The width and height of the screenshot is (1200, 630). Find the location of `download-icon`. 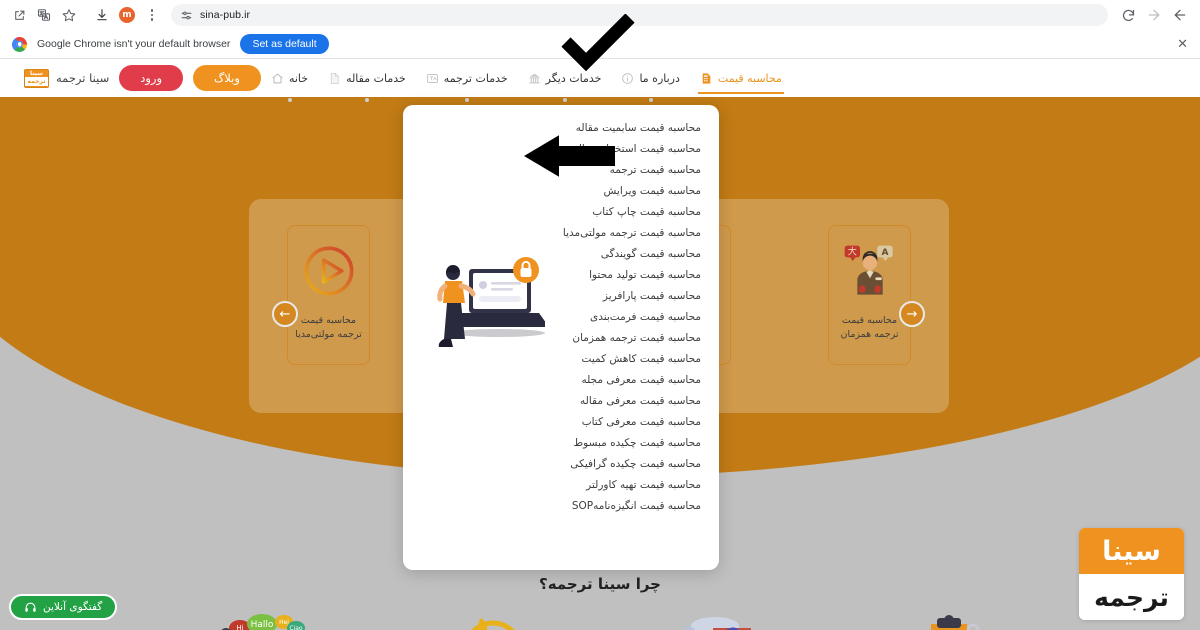

download-icon is located at coordinates (102, 15).